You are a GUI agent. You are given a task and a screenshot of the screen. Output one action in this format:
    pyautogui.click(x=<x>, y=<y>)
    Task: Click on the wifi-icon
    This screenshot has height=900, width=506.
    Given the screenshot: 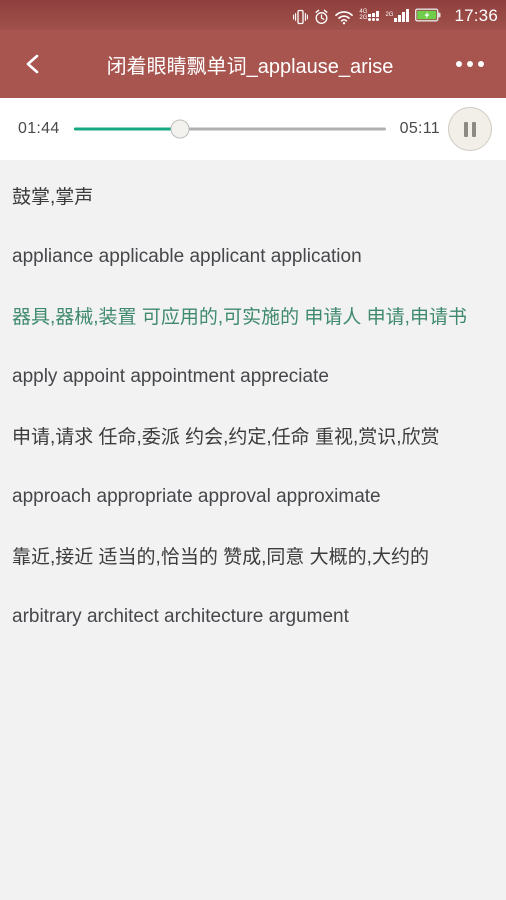 What is the action you would take?
    pyautogui.click(x=344, y=15)
    